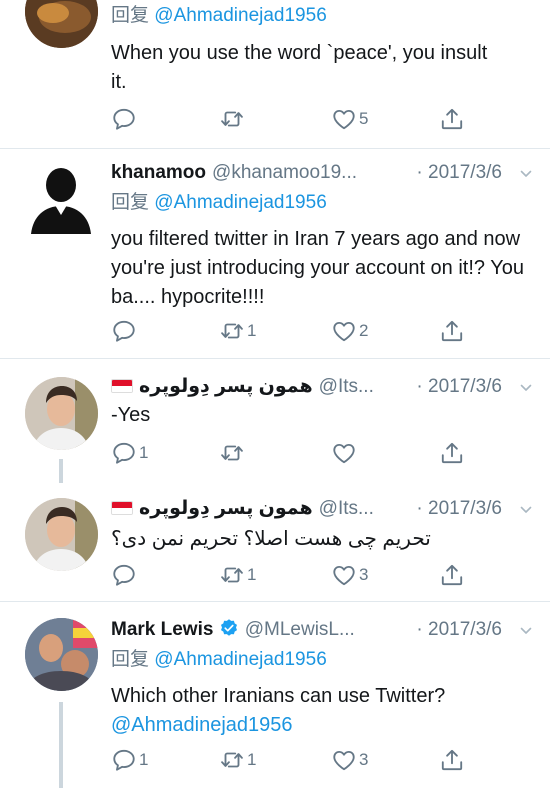 This screenshot has height=788, width=550. I want to click on author-name: Mark Lewis, so click(162, 629).